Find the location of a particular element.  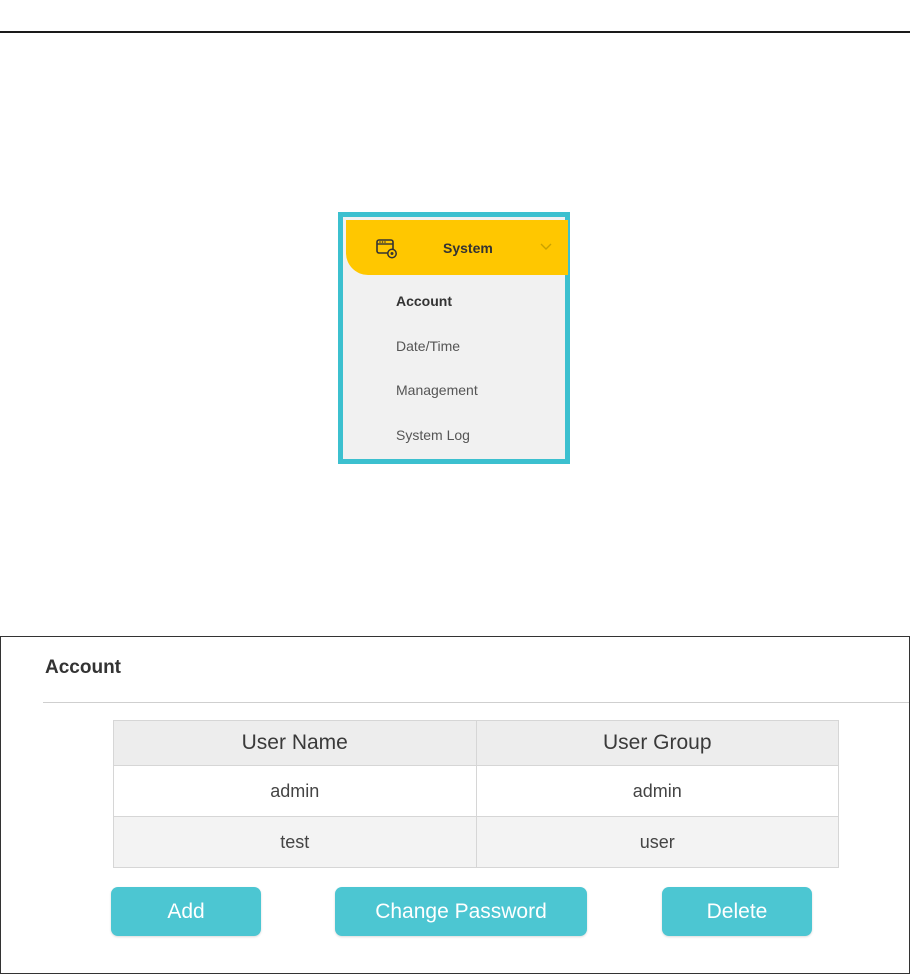

cell-user-name: admin is located at coordinates (295, 791).